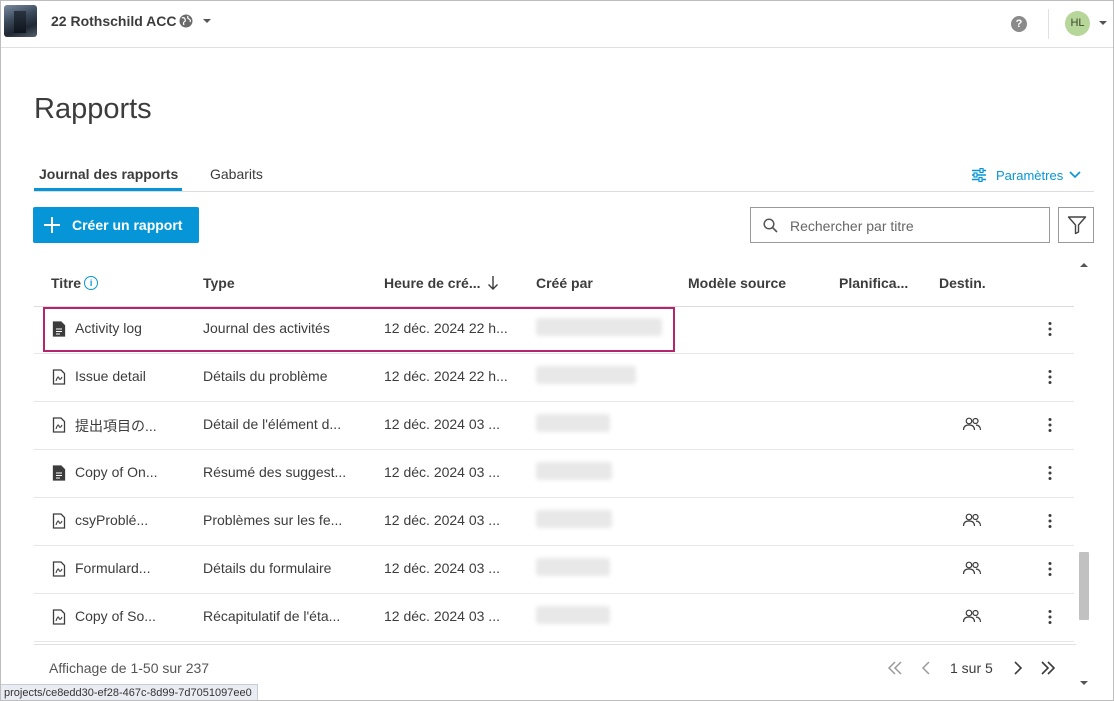 Image resolution: width=1114 pixels, height=701 pixels. Describe the element at coordinates (93, 109) in the screenshot. I see `page-title: Rapports` at that location.